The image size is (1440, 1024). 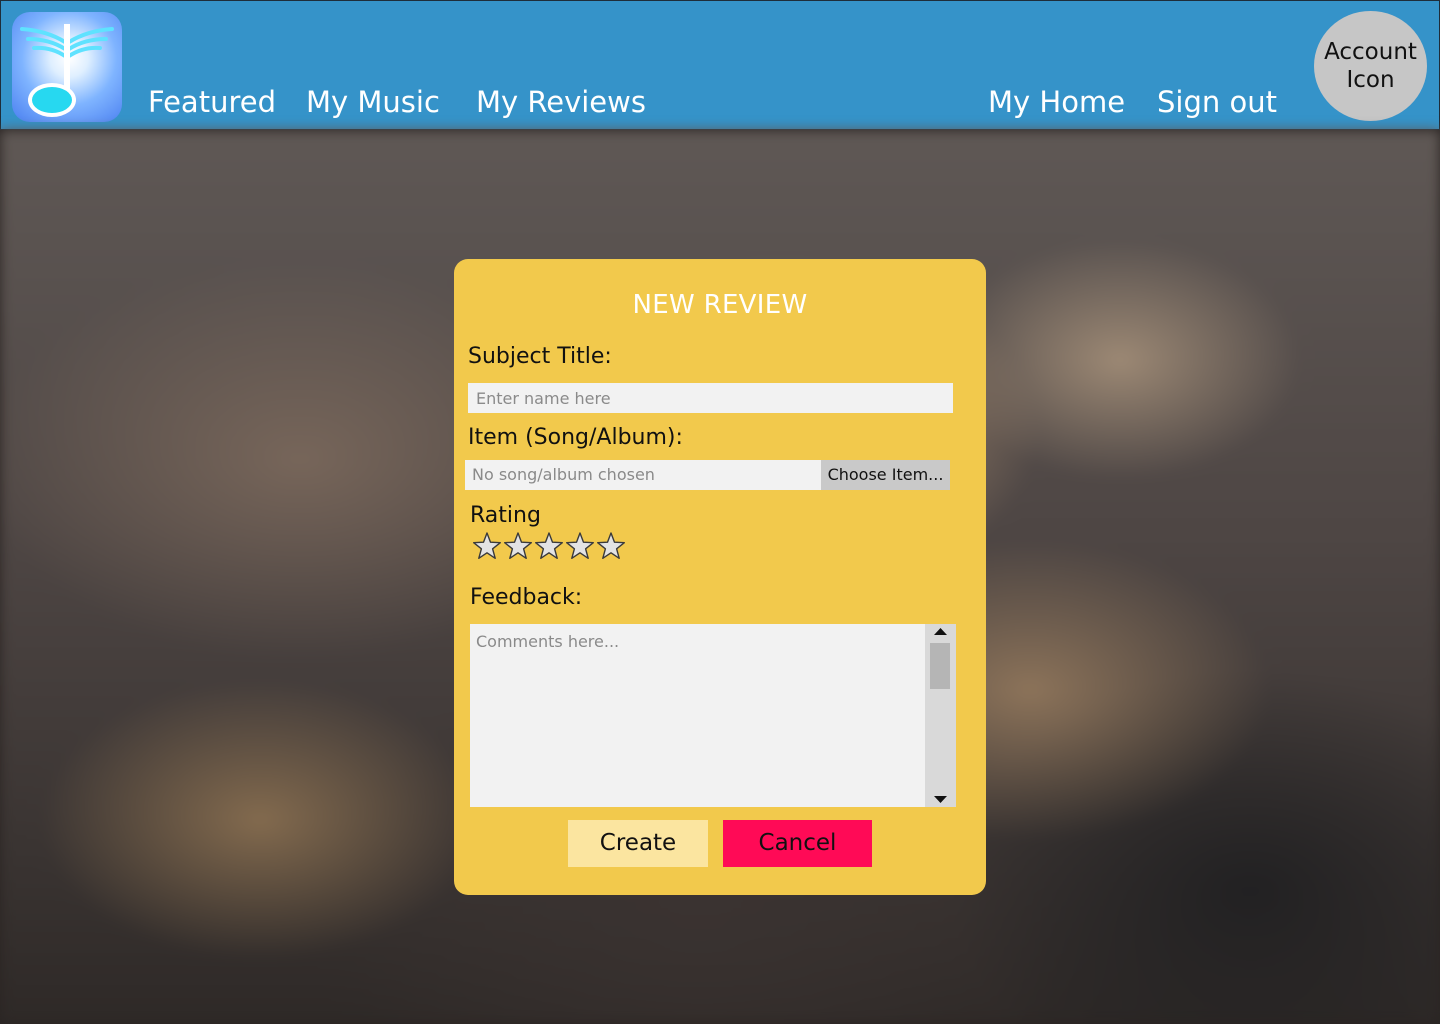 What do you see at coordinates (526, 597) in the screenshot?
I see `feedback-label: Feedback:` at bounding box center [526, 597].